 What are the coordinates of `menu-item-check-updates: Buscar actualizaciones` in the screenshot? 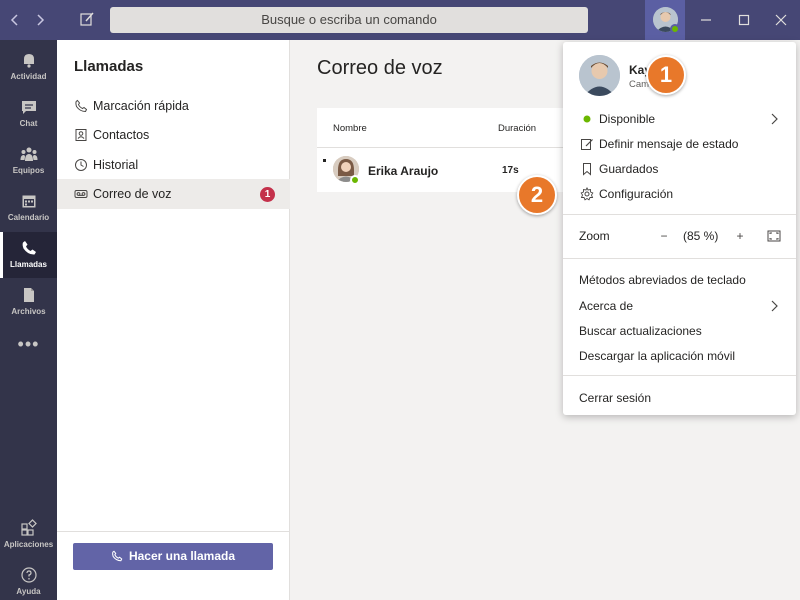 It's located at (679, 331).